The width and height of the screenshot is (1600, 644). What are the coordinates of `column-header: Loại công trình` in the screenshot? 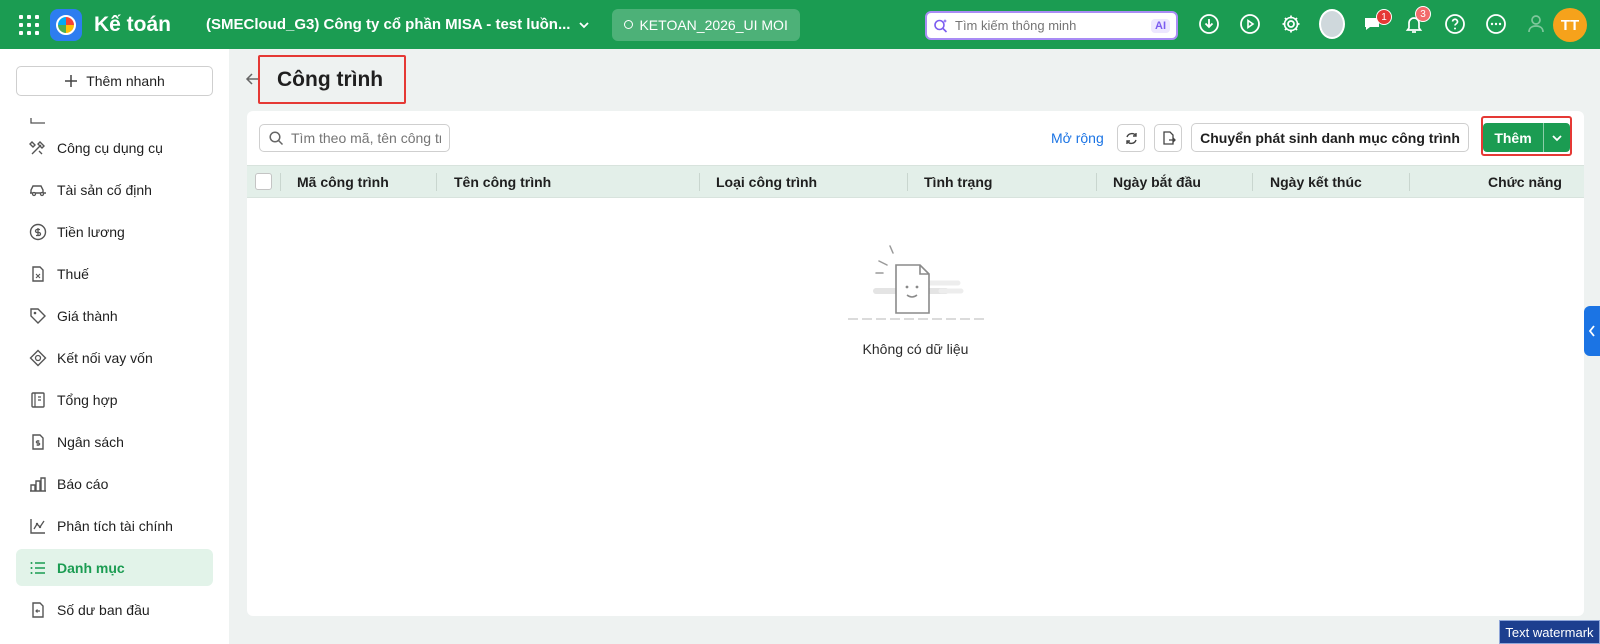 It's located at (766, 181).